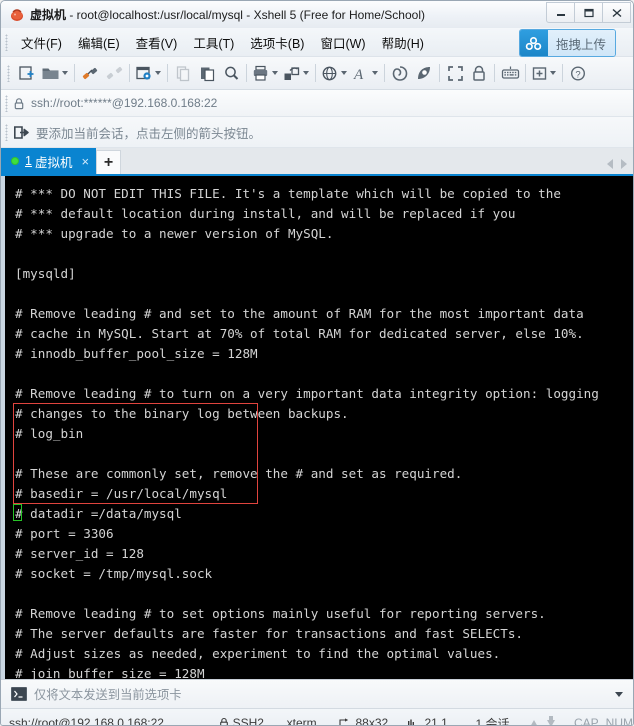 This screenshot has width=634, height=726. I want to click on menu-view: 查看(V), so click(157, 42).